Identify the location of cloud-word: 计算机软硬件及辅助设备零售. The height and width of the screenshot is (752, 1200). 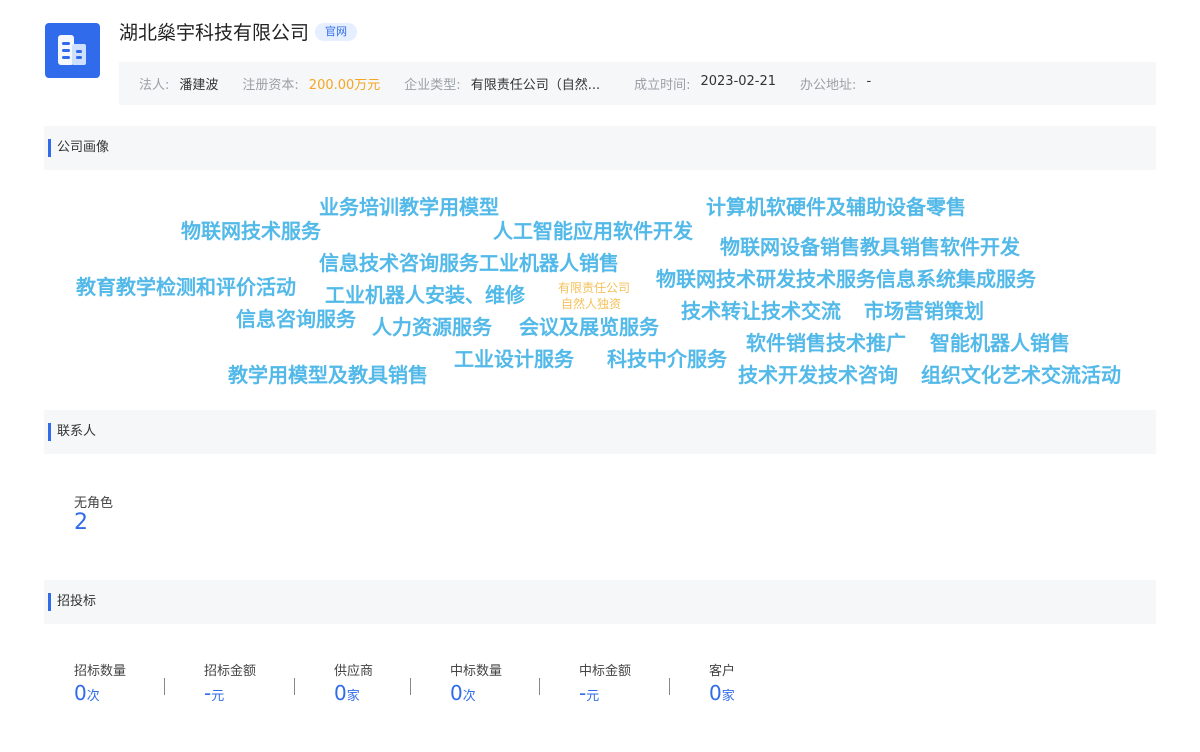
(836, 207).